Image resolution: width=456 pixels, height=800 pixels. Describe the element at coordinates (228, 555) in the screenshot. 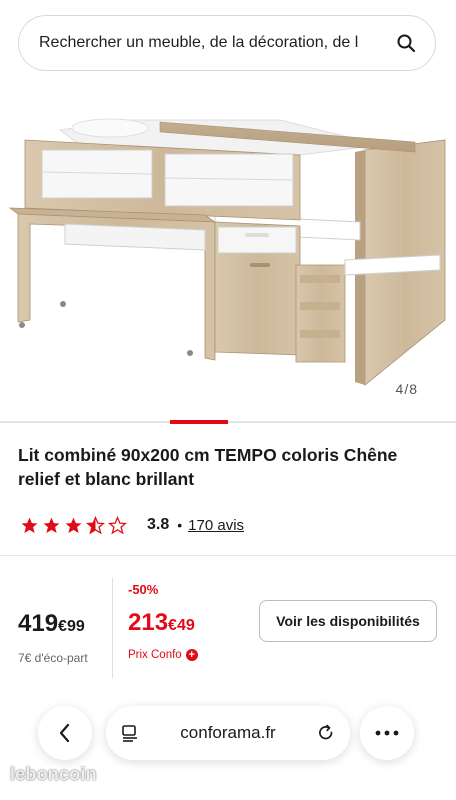

I see `section-divider` at that location.